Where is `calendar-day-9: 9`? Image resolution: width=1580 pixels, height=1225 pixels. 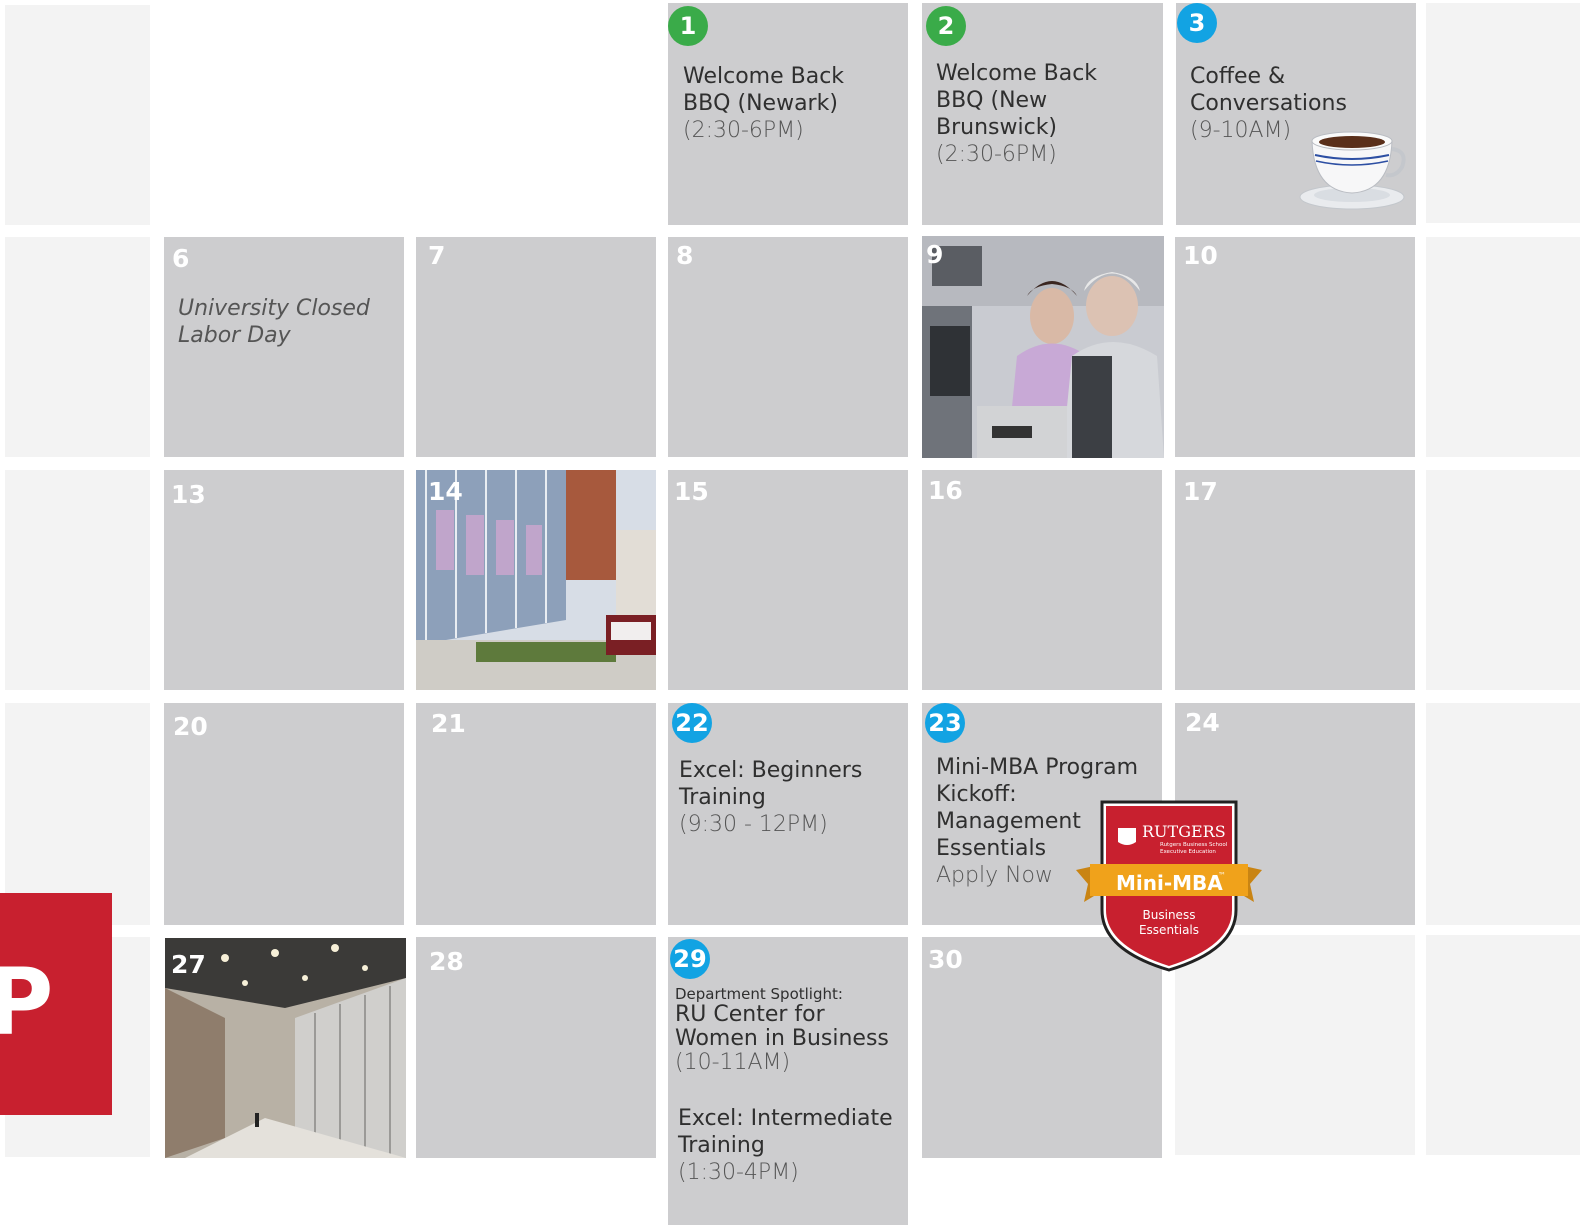
calendar-day-9: 9 is located at coordinates (1043, 347).